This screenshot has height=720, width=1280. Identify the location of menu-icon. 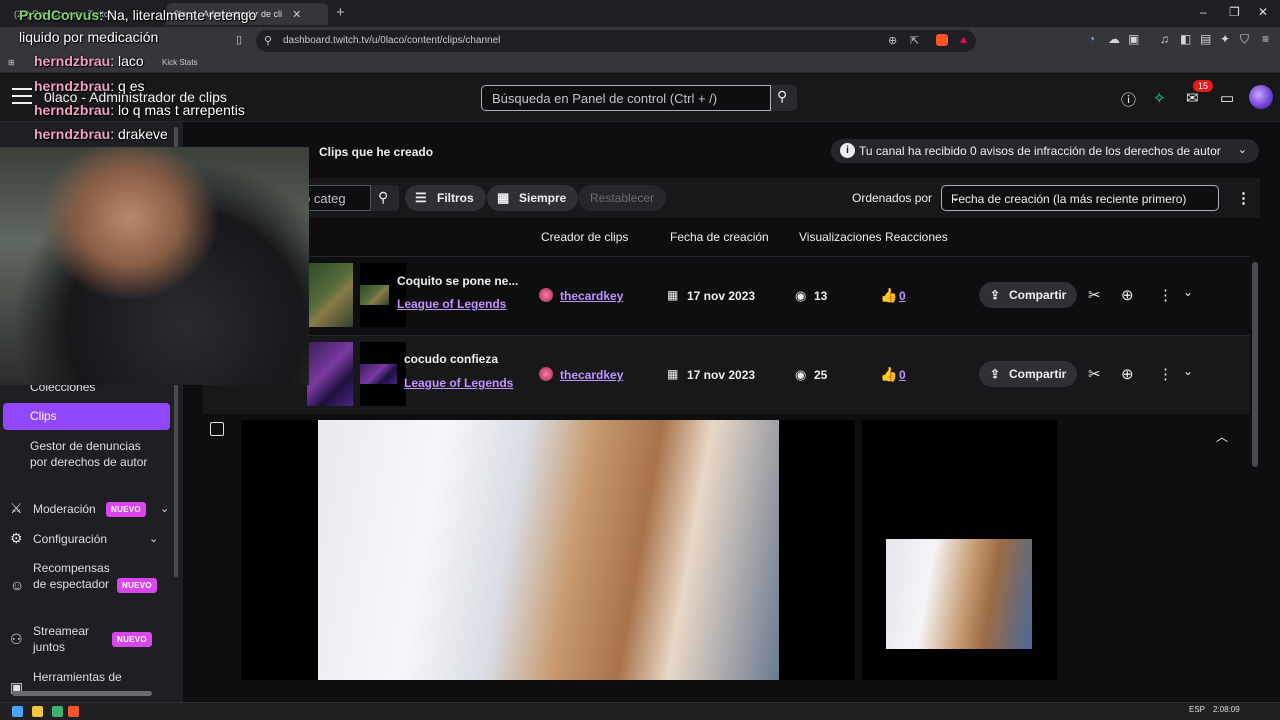
(22, 96).